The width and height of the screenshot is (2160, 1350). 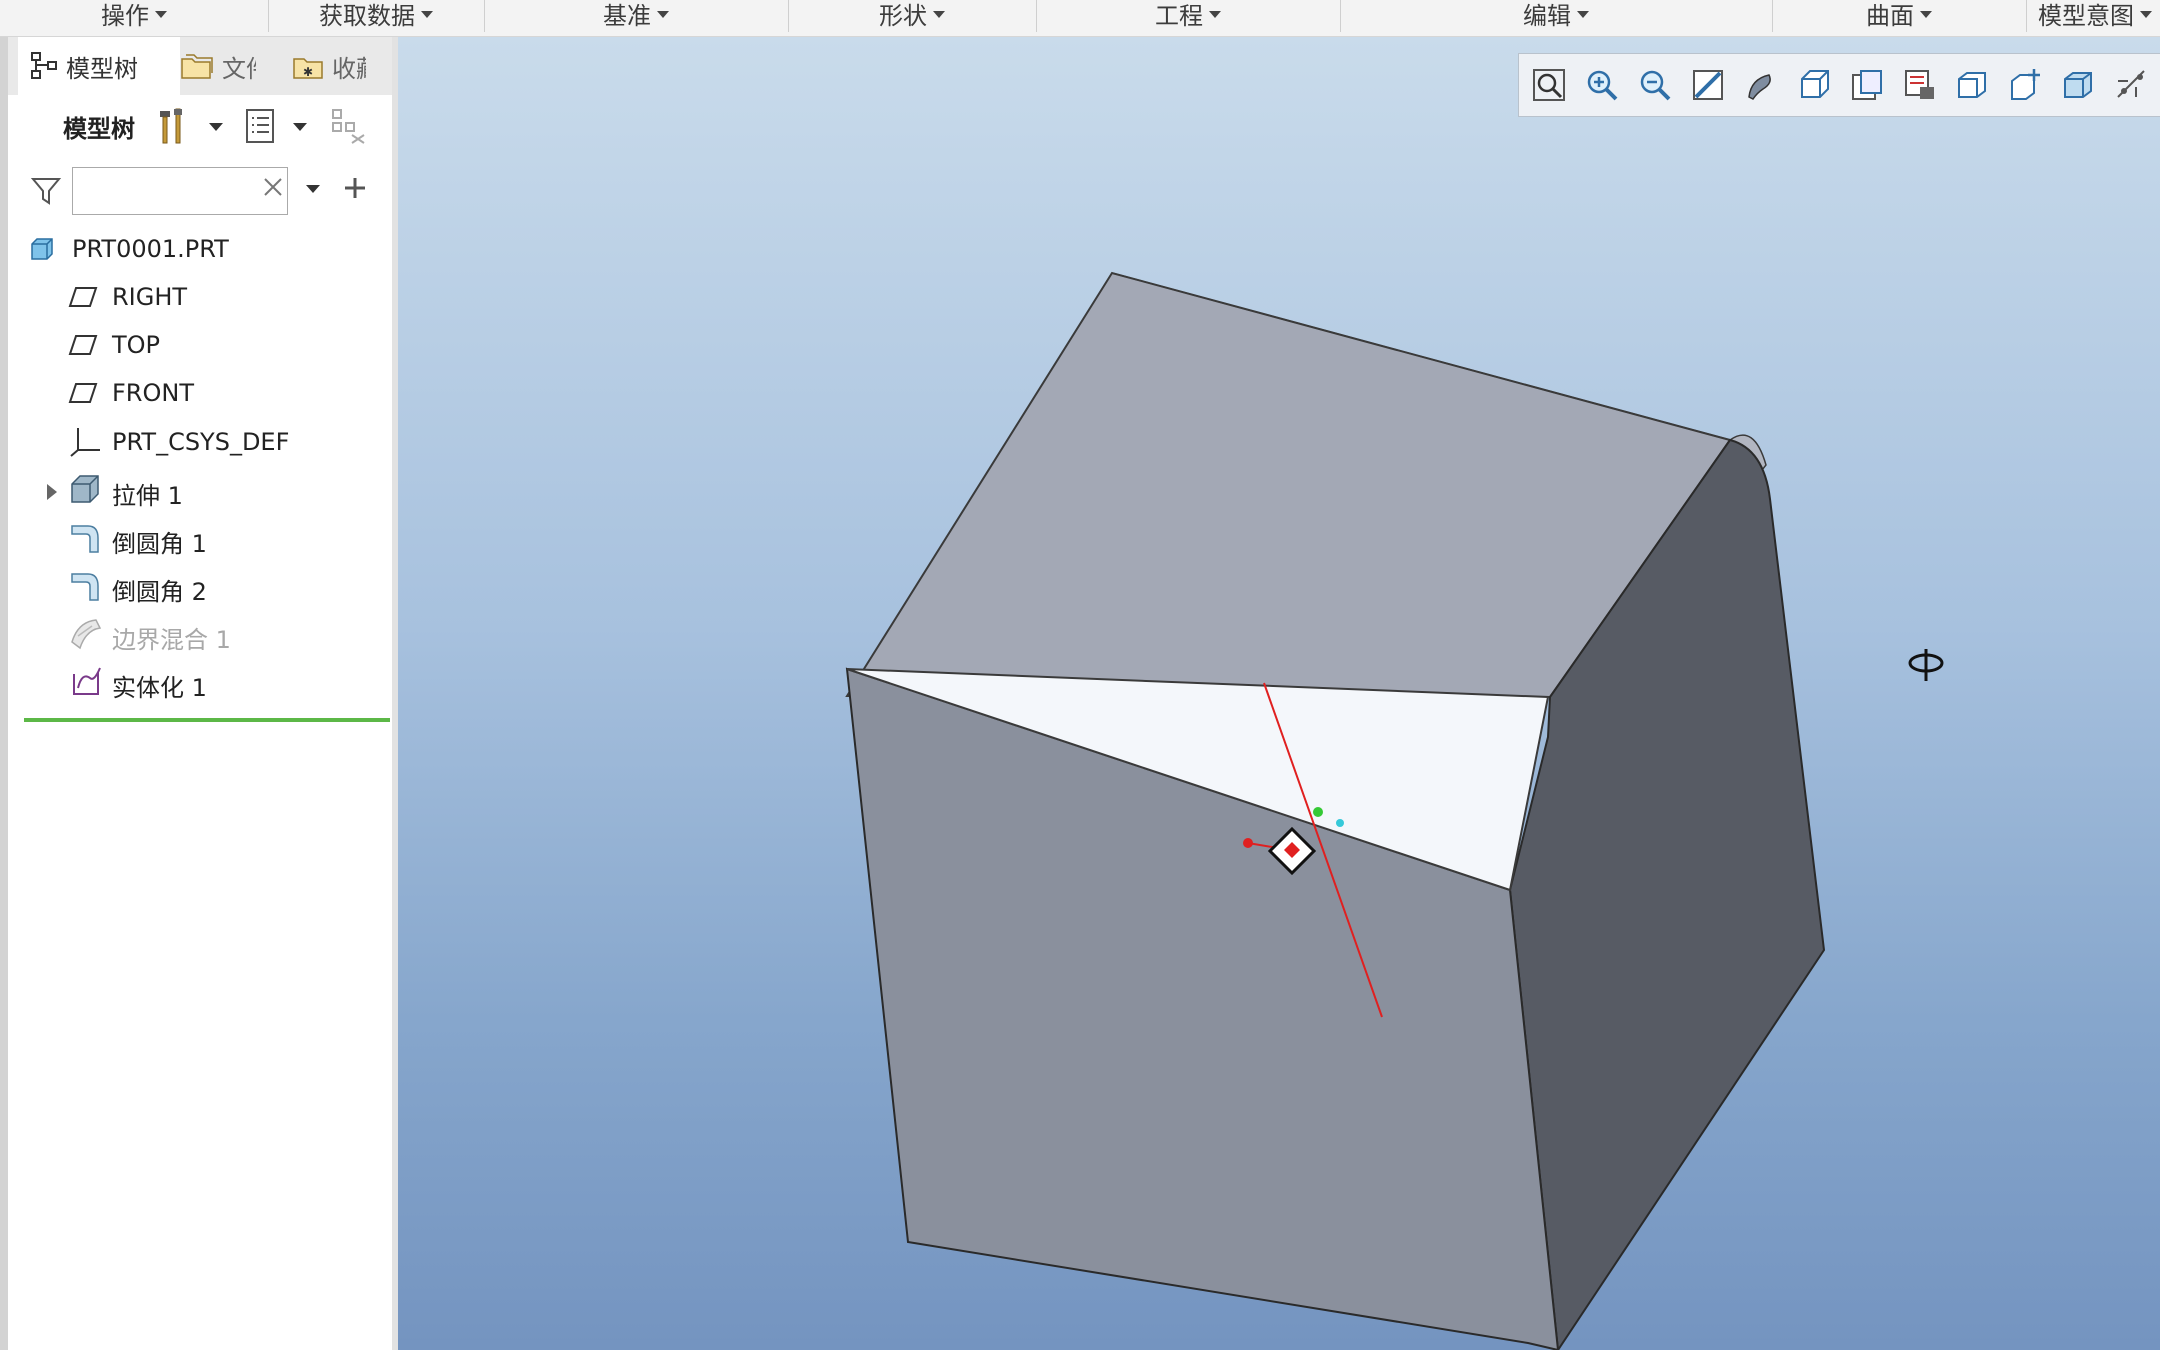 I want to click on group-label: 模型意图, so click(x=2086, y=15).